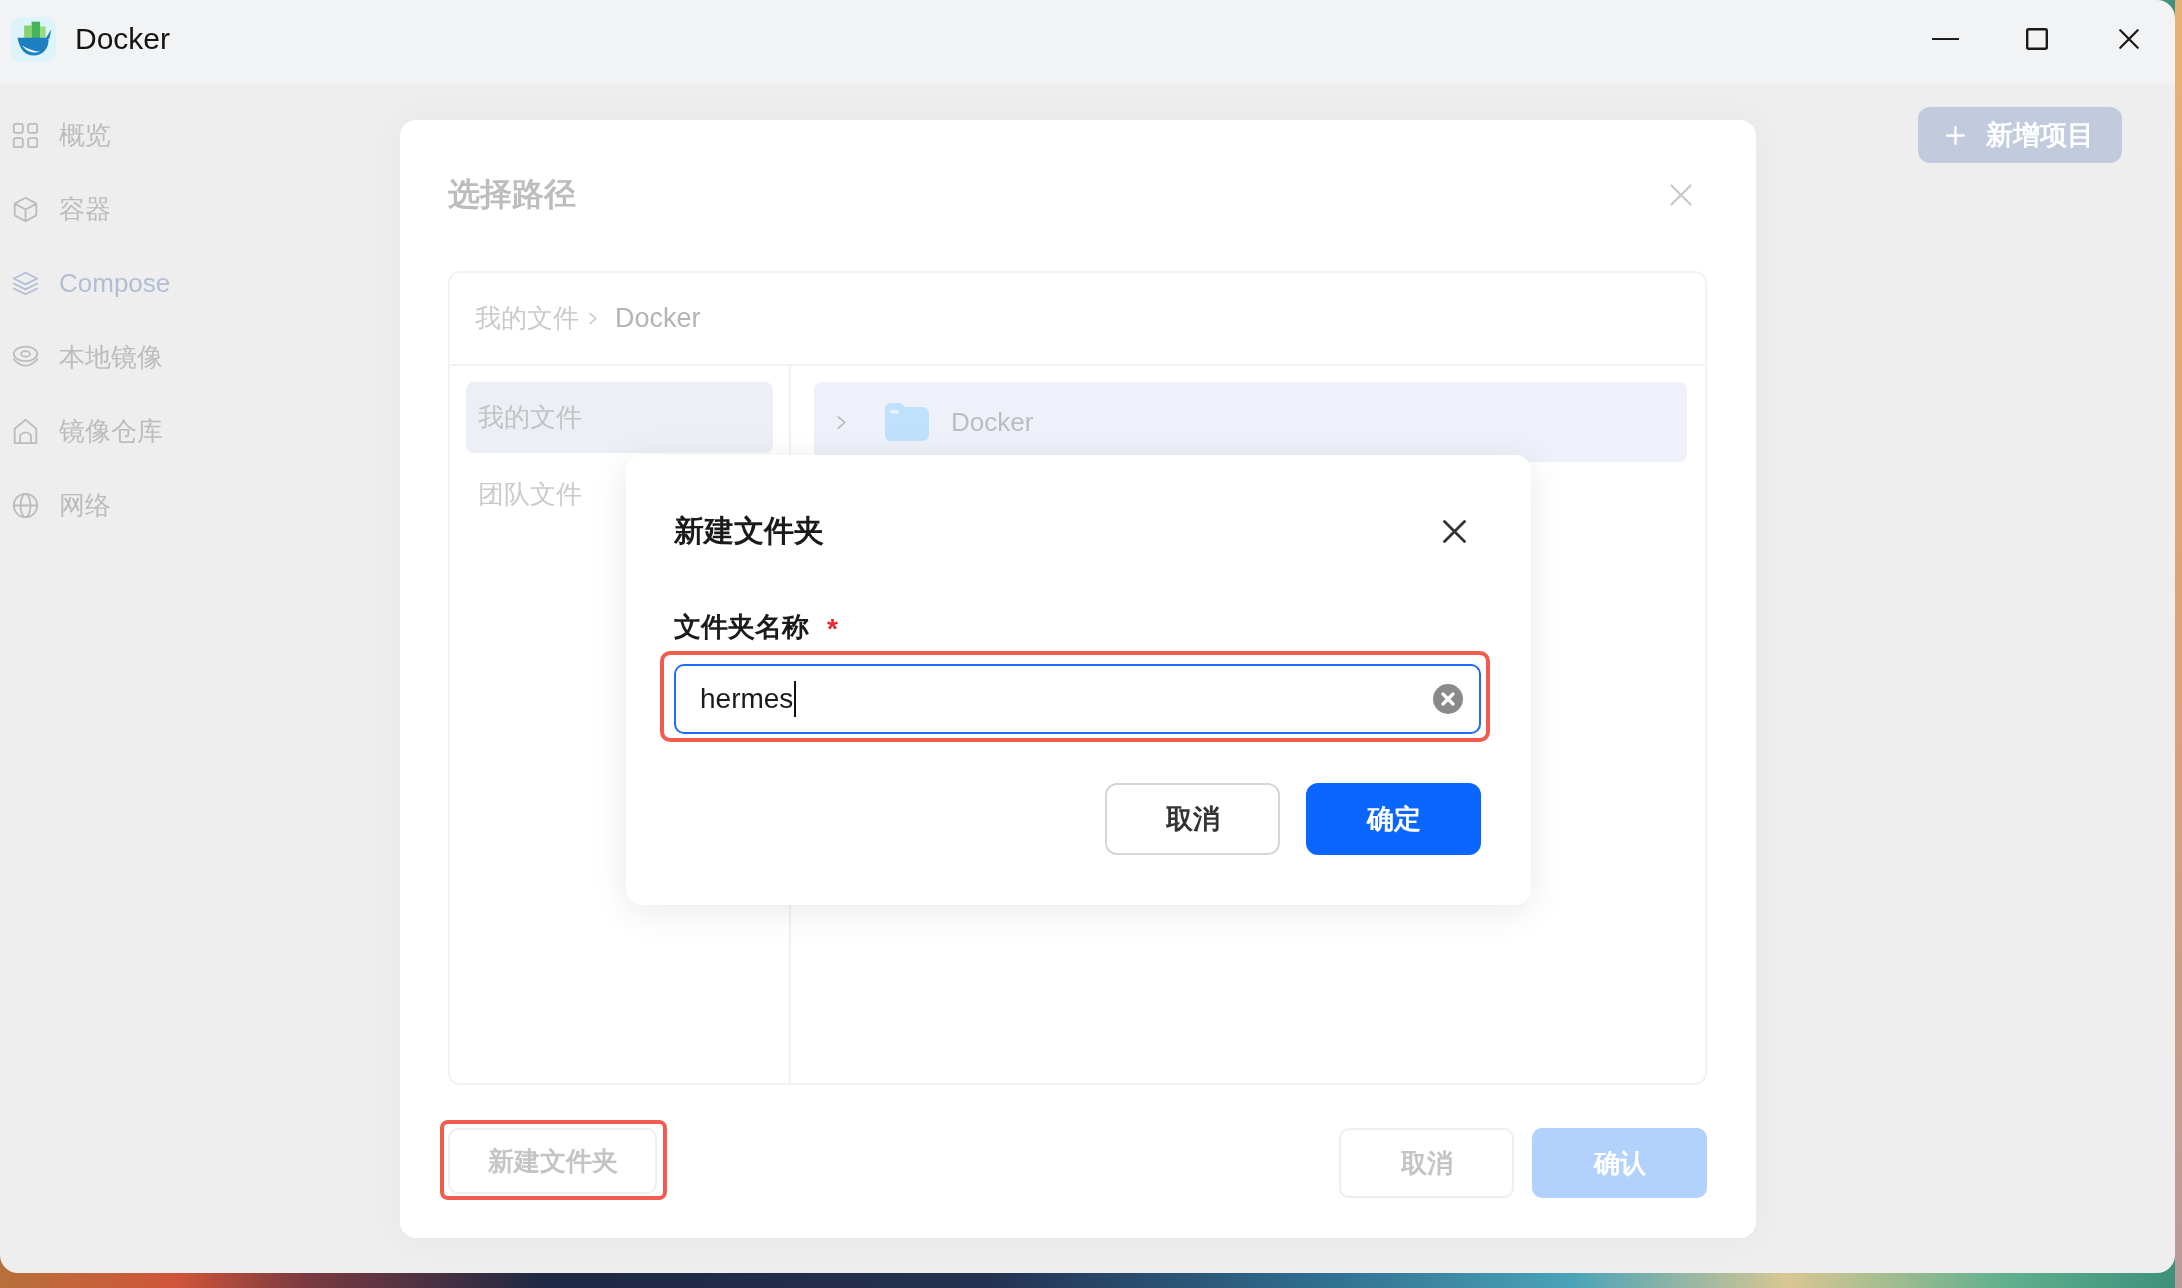  Describe the element at coordinates (25, 283) in the screenshot. I see `layers-icon` at that location.